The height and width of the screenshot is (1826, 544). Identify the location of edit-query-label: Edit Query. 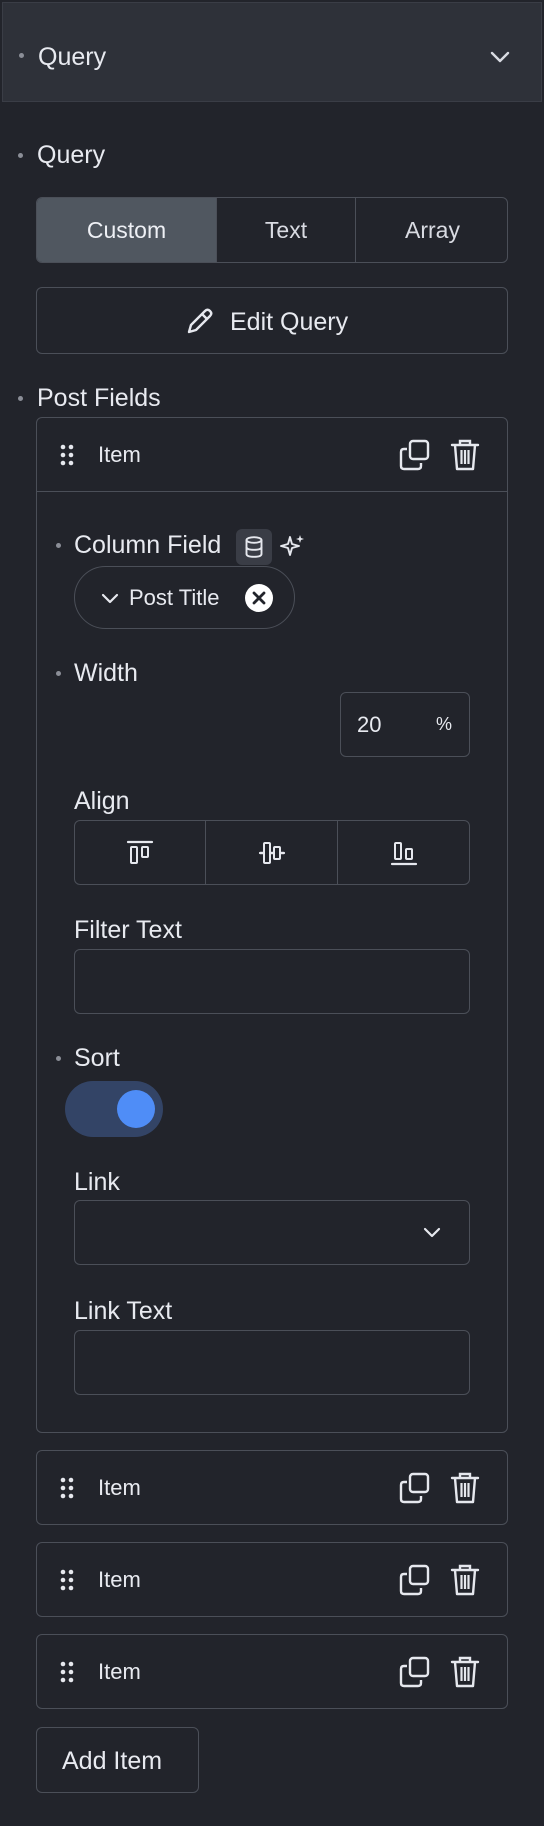
(289, 322).